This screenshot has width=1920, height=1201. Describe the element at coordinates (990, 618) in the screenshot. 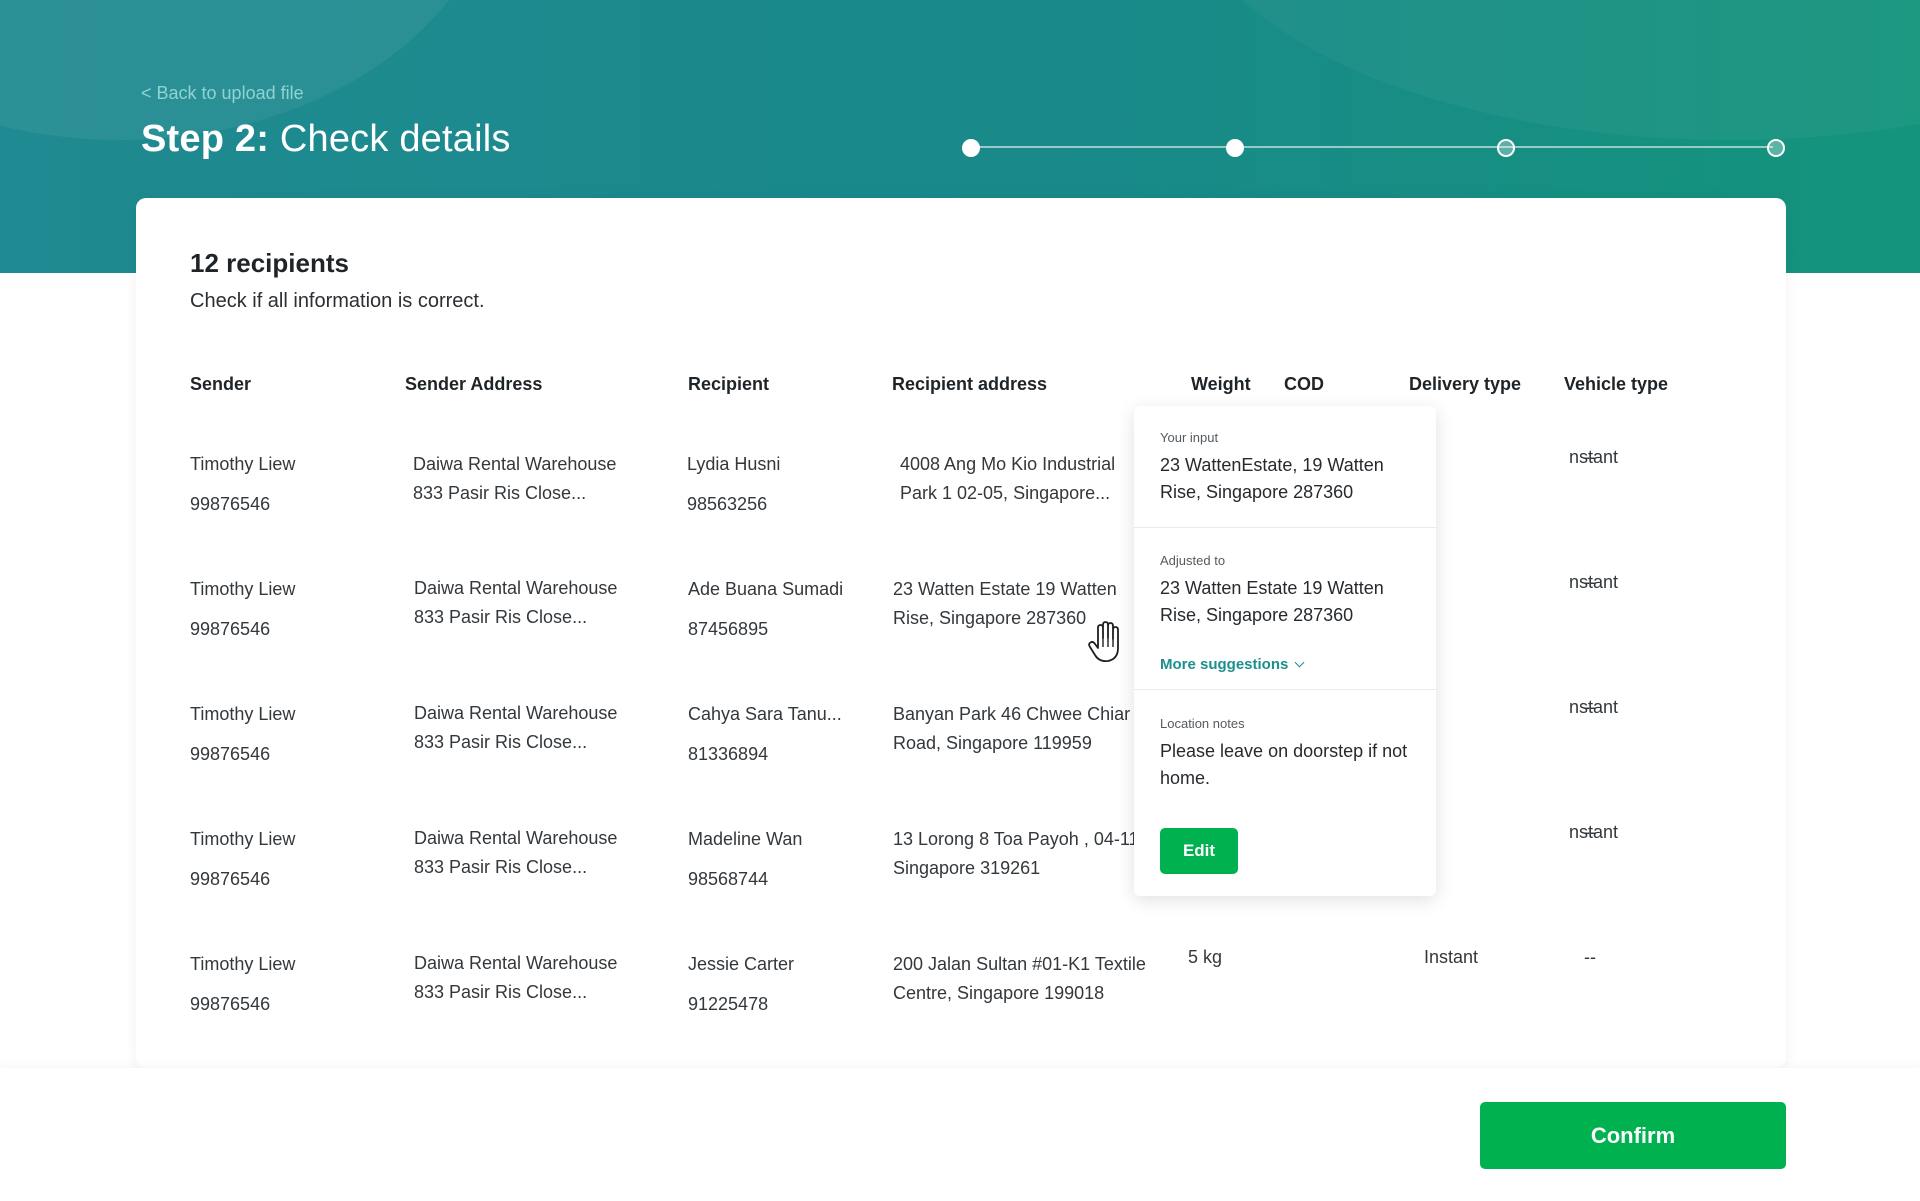

I see `recipient-address-line2: Rise, Singapore 287360` at that location.